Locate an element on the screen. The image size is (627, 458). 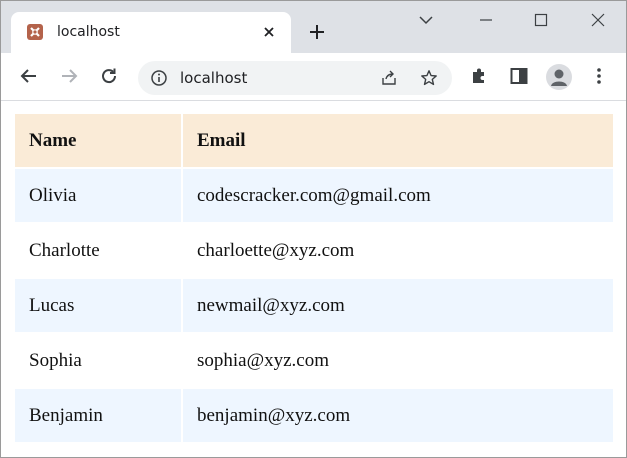
cell-email: newmail@xyz.com is located at coordinates (398, 305).